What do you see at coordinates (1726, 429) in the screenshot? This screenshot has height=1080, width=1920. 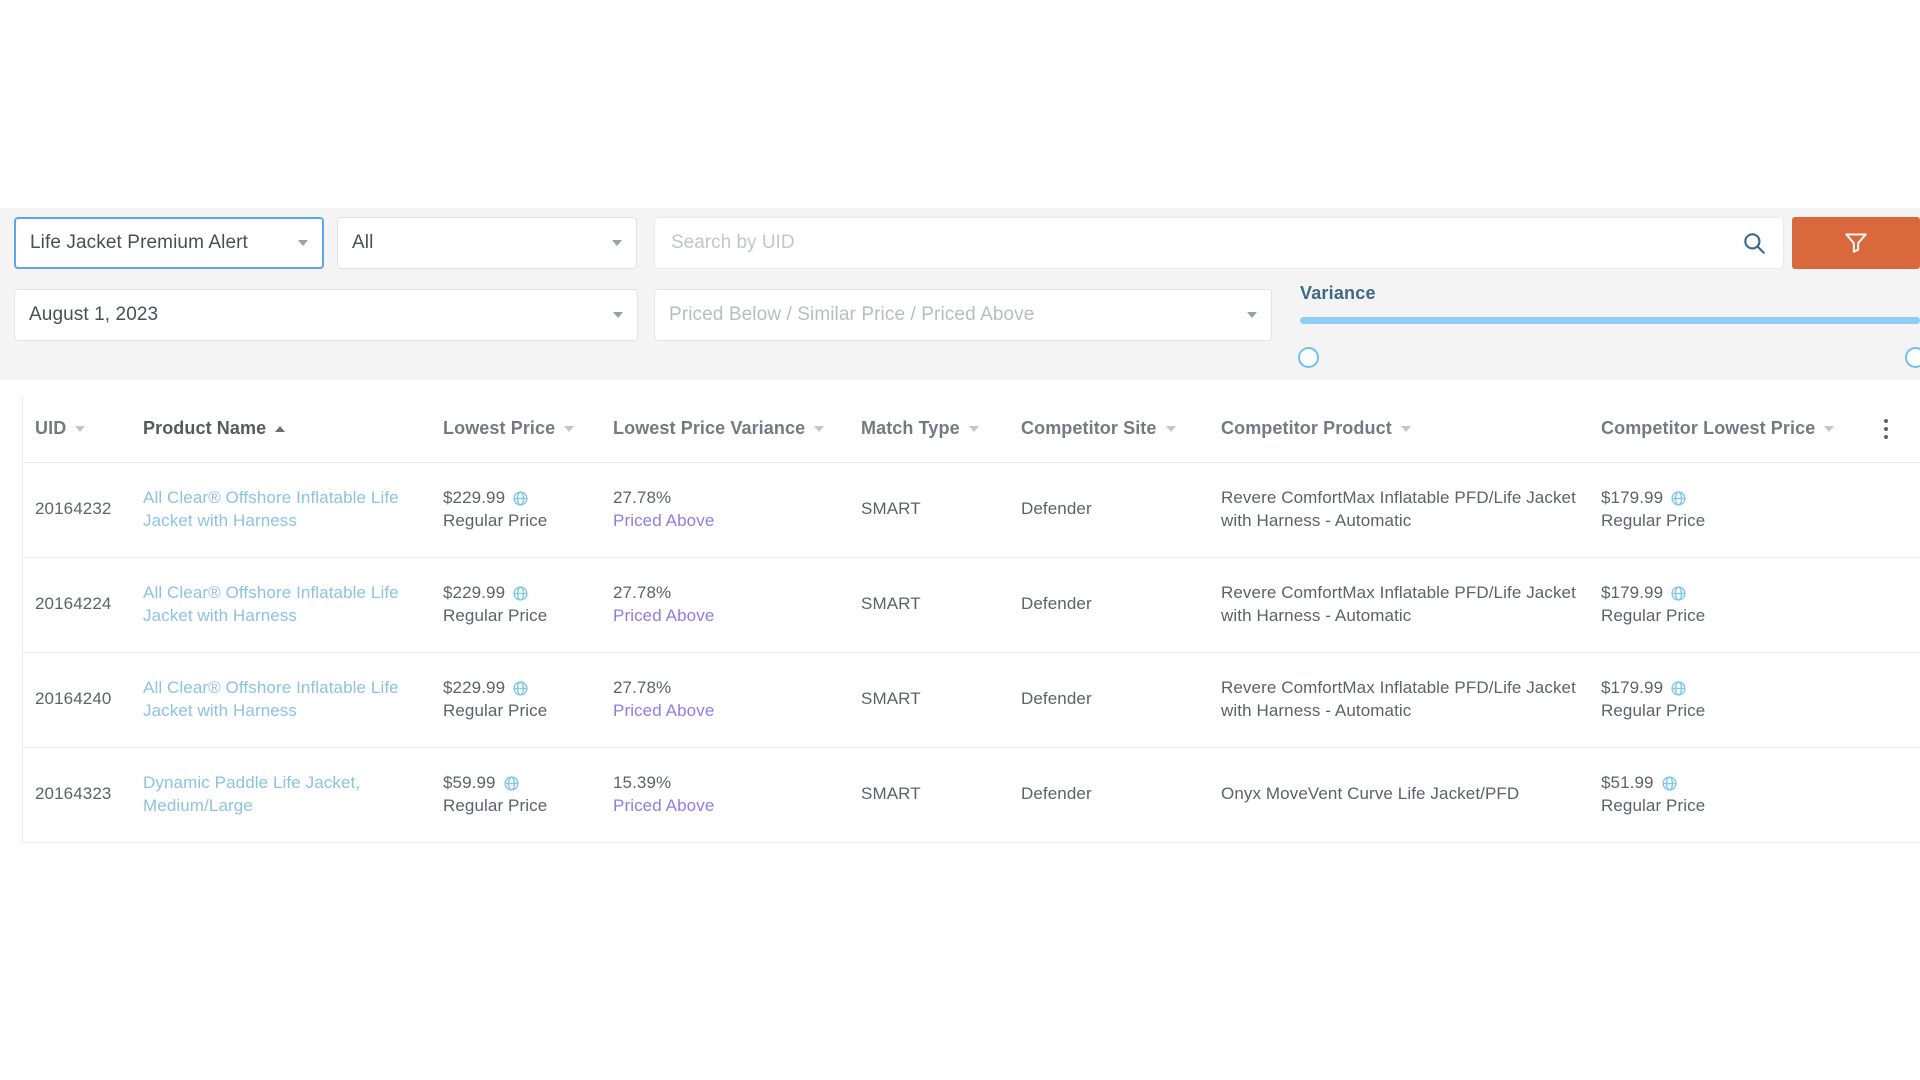 I see `column-header-competitor-lowest-price: Competitor Lowest Price` at bounding box center [1726, 429].